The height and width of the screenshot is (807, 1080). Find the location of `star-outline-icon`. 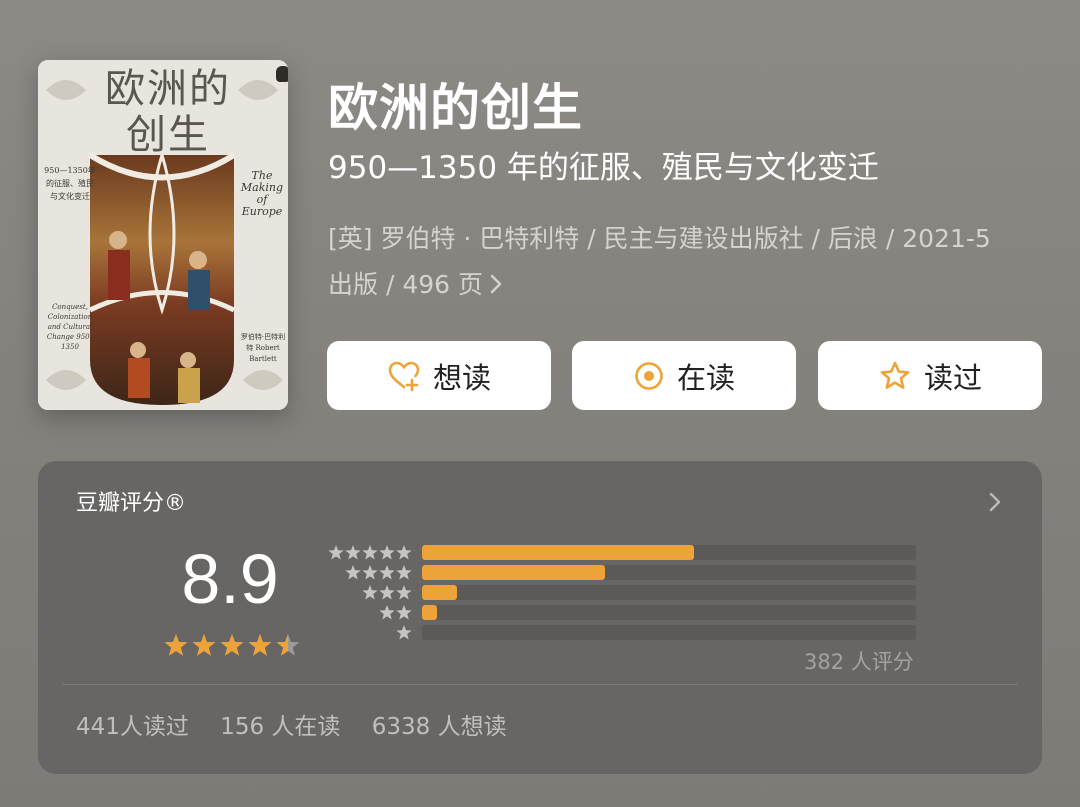

star-outline-icon is located at coordinates (895, 375).